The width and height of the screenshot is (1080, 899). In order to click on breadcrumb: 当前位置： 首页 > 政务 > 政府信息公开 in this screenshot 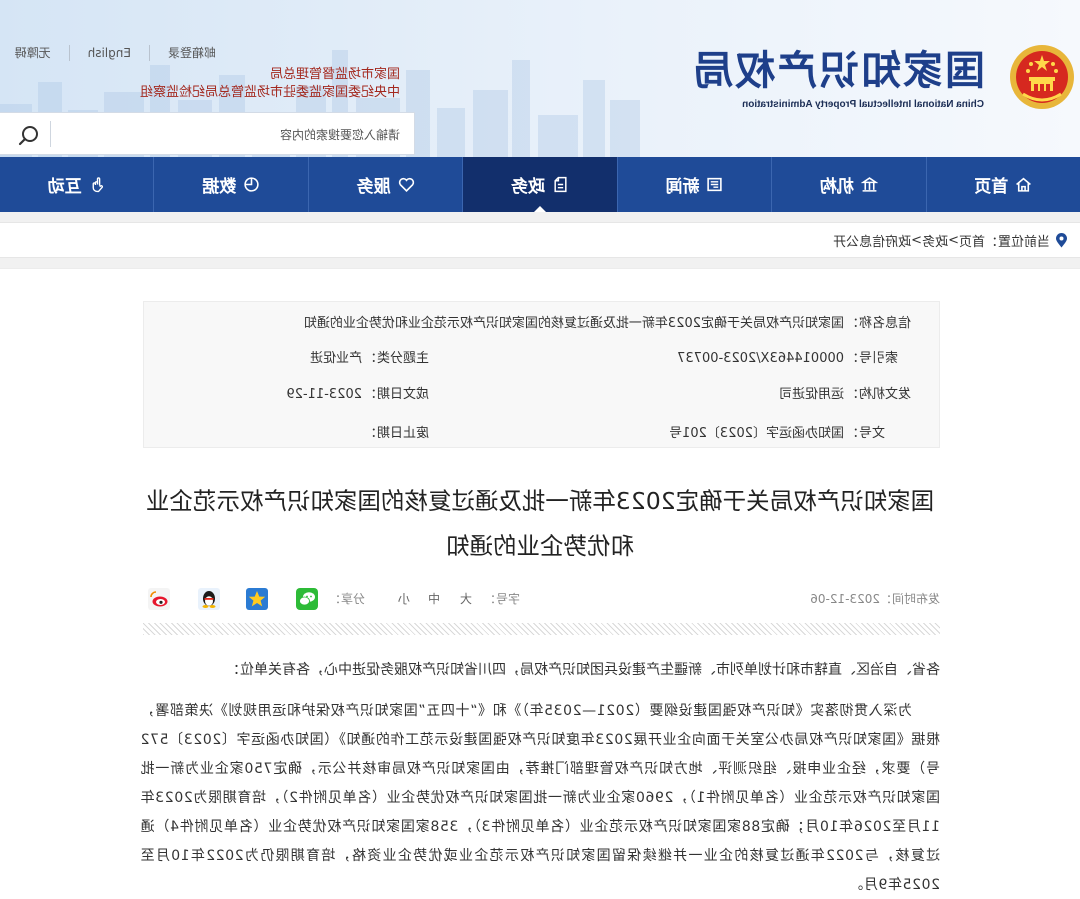, I will do `click(540, 240)`.